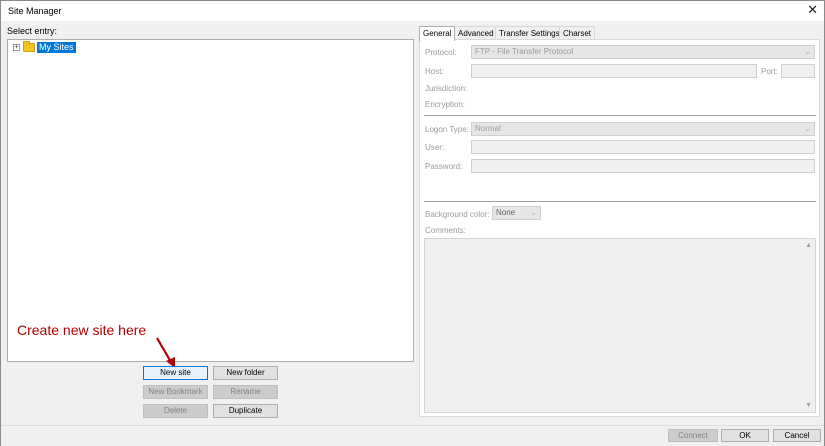 Image resolution: width=825 pixels, height=446 pixels. Describe the element at coordinates (745, 435) in the screenshot. I see `ok-button: OK` at that location.